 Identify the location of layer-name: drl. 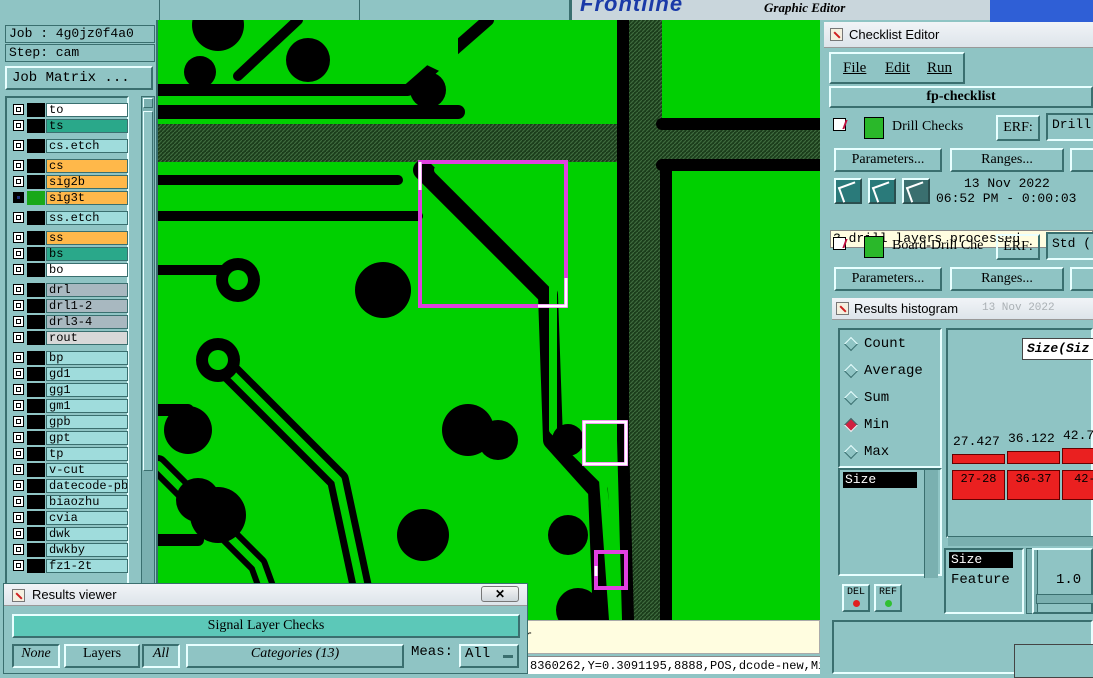
(87, 290).